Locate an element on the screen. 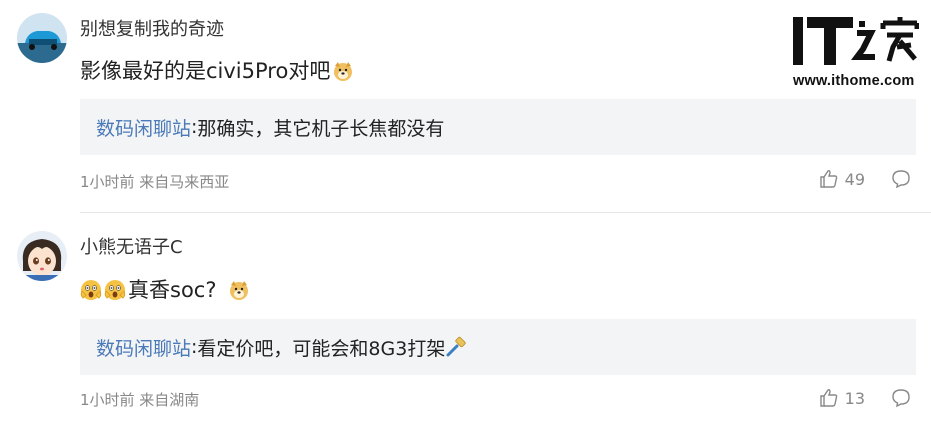 The height and width of the screenshot is (424, 931). comment-meta: 1小时前 来自马来西亚 is located at coordinates (155, 182).